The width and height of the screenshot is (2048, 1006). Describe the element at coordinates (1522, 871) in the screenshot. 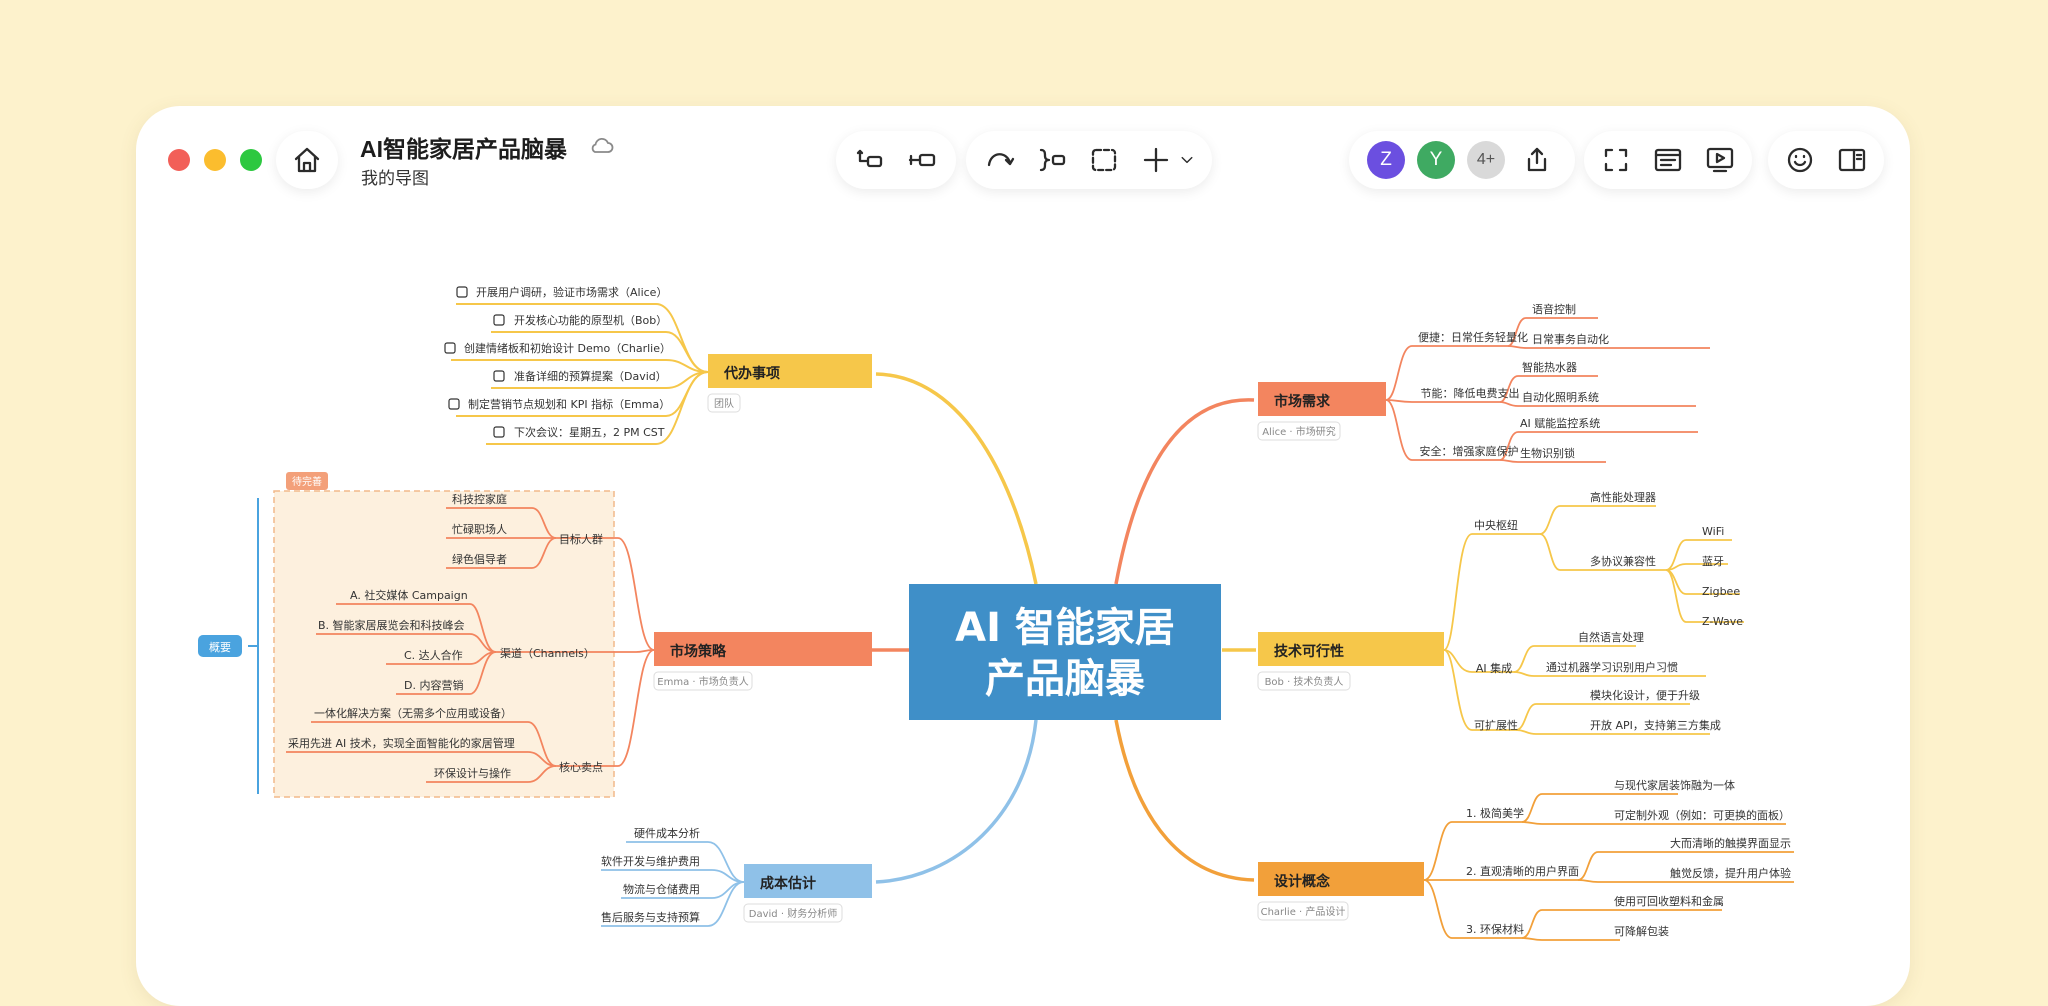

I see `branch-label: 2. 直观清晰的用户界面` at that location.